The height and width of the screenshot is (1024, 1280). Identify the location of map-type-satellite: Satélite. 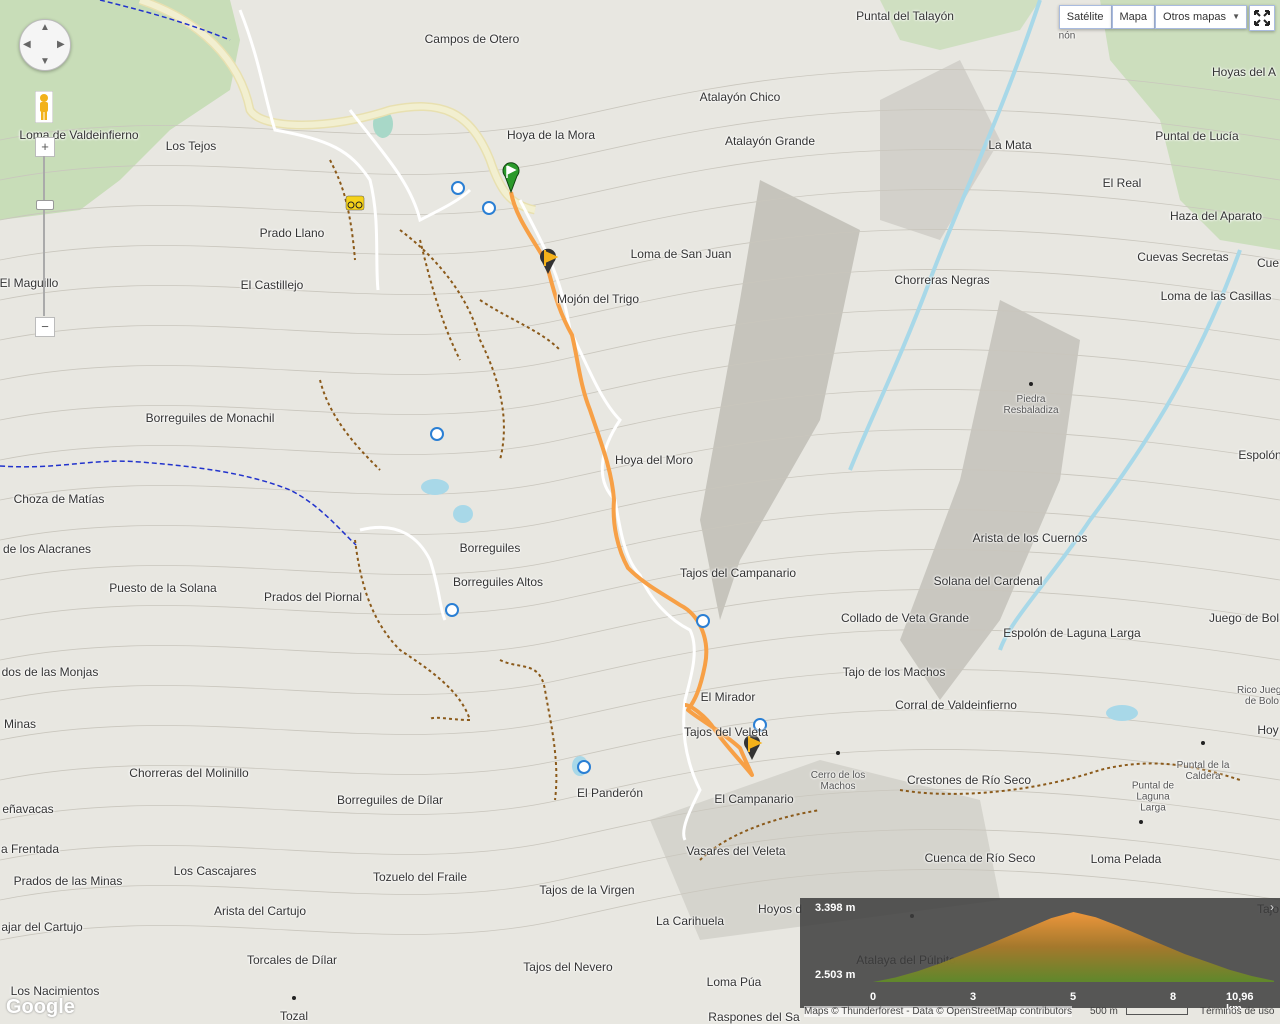
(1085, 17).